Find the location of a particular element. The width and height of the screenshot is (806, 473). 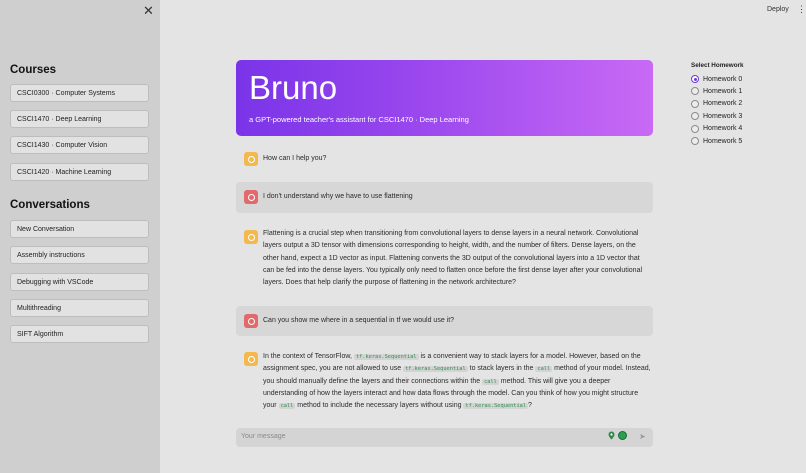

course-button-csci0300: CSCI0300 · Computer Systems is located at coordinates (79, 93).